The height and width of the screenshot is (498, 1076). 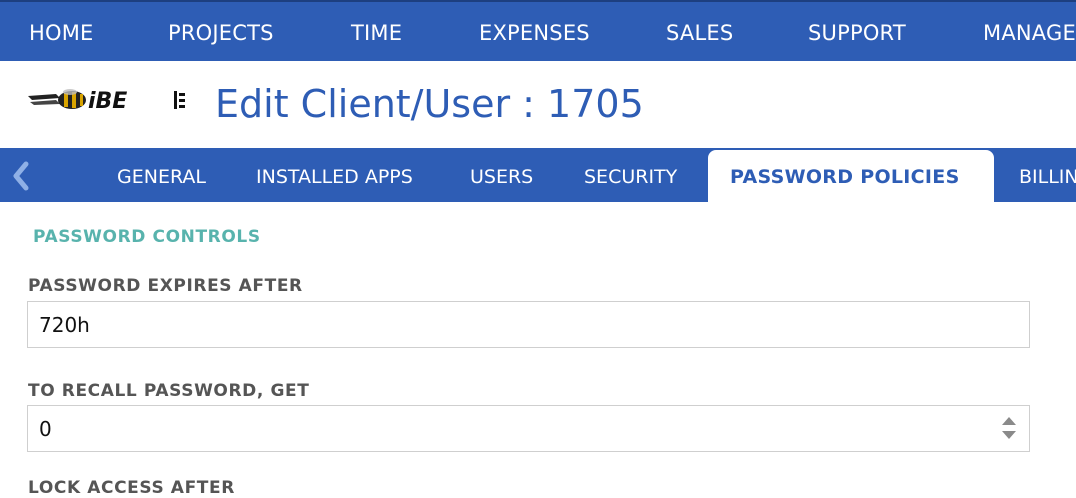 What do you see at coordinates (147, 237) in the screenshot?
I see `section-title-password-controls: PASSWORD CONTROLS` at bounding box center [147, 237].